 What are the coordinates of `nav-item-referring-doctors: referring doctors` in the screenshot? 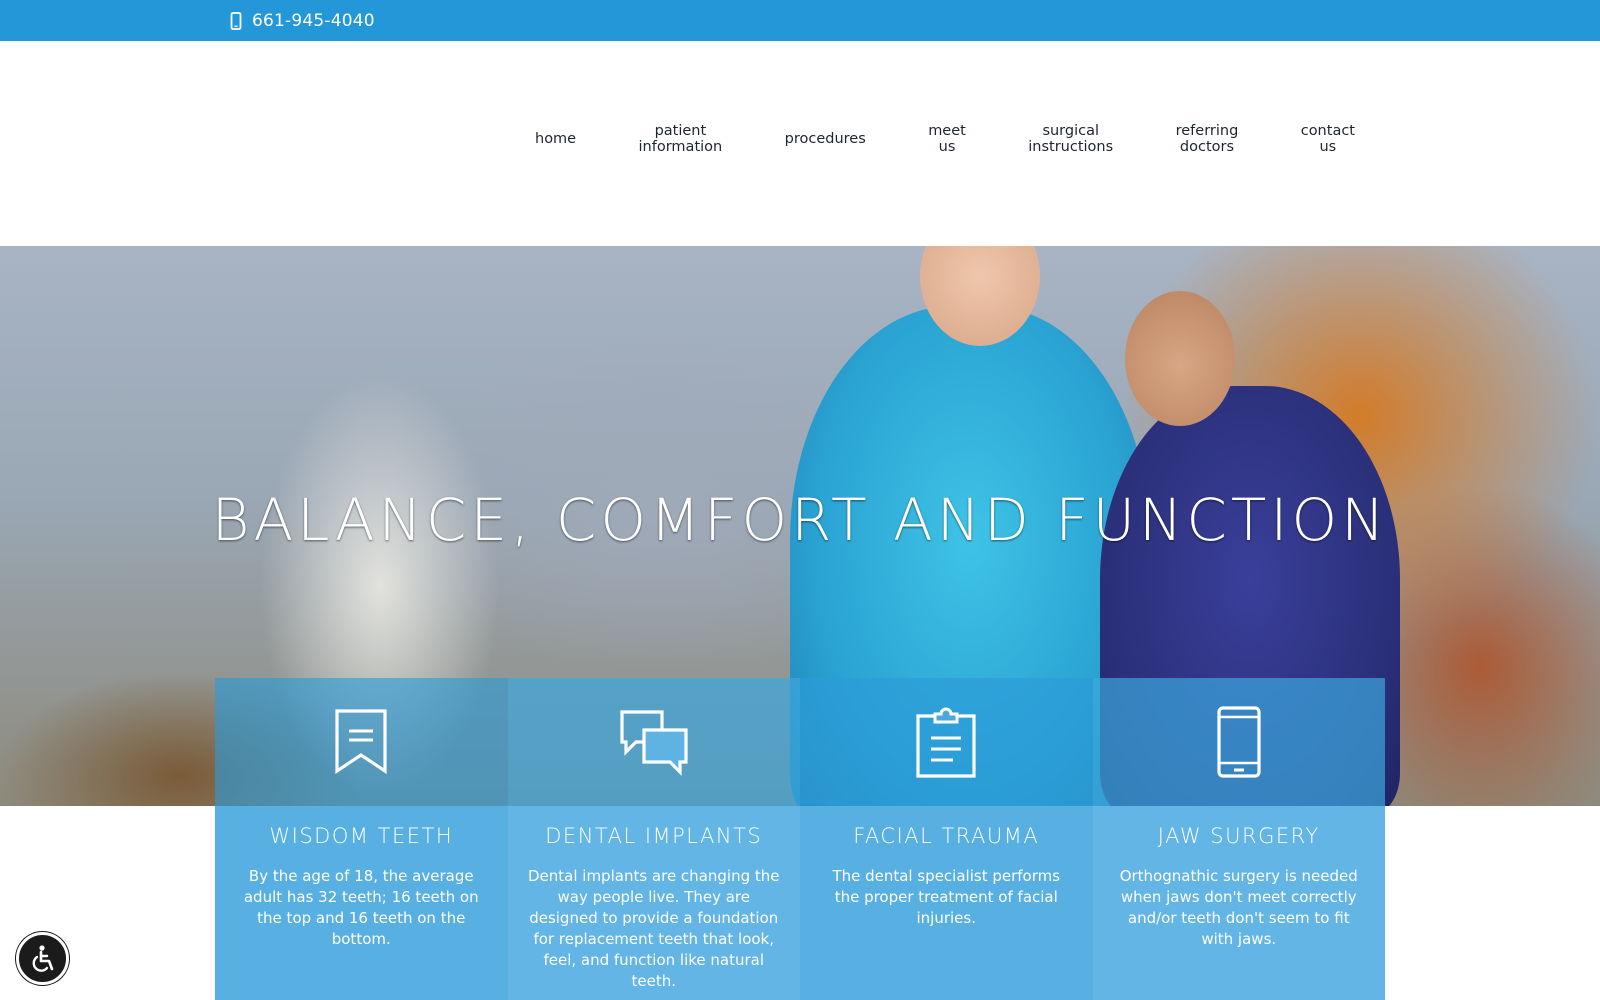 It's located at (1207, 139).